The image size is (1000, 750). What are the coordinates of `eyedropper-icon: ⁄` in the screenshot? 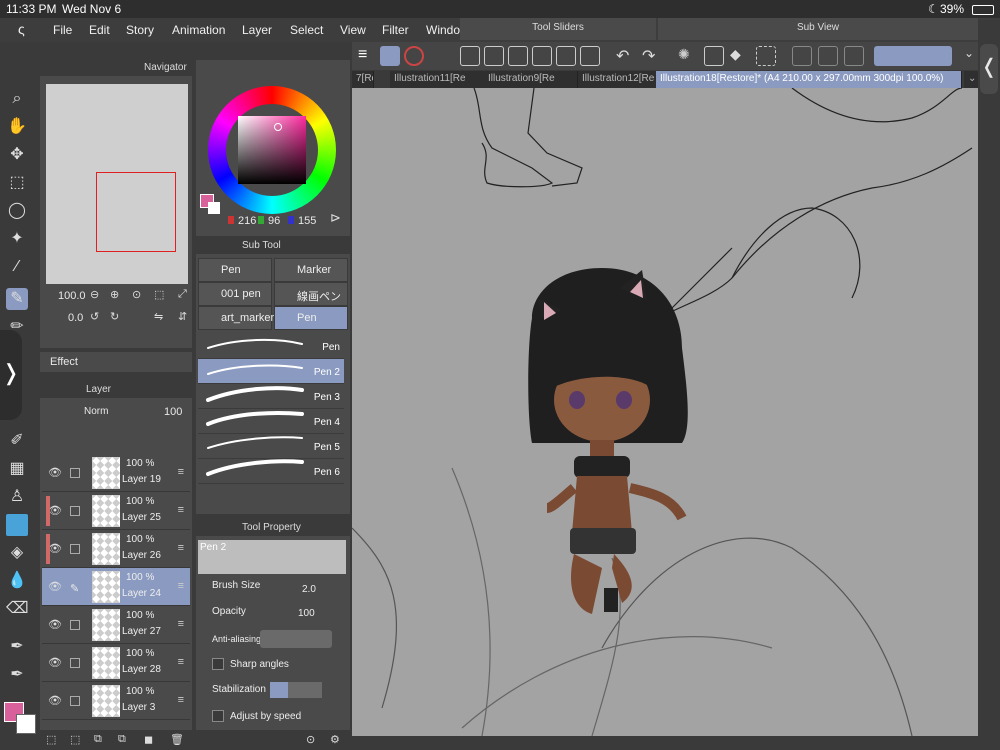 It's located at (17, 267).